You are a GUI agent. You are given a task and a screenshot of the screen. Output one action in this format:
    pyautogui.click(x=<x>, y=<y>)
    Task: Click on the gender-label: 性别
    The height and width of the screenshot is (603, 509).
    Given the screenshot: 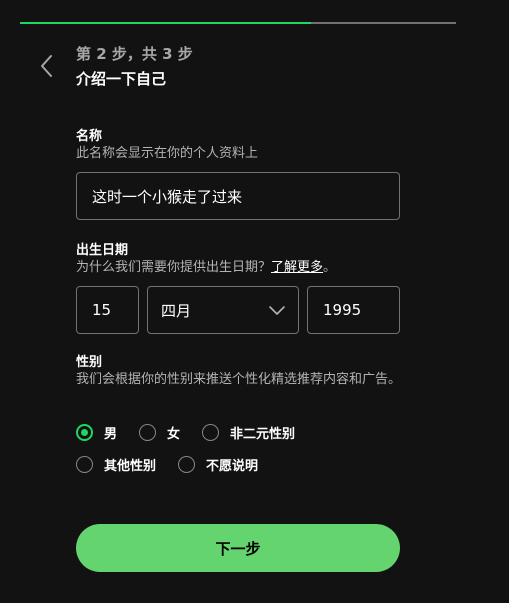 What is the action you would take?
    pyautogui.click(x=89, y=362)
    